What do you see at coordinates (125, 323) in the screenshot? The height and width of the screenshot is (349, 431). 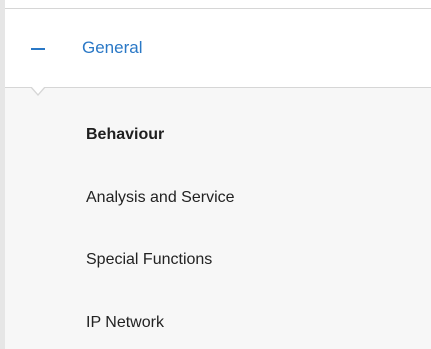 I see `submenu-item-ip-network: IP Network` at bounding box center [125, 323].